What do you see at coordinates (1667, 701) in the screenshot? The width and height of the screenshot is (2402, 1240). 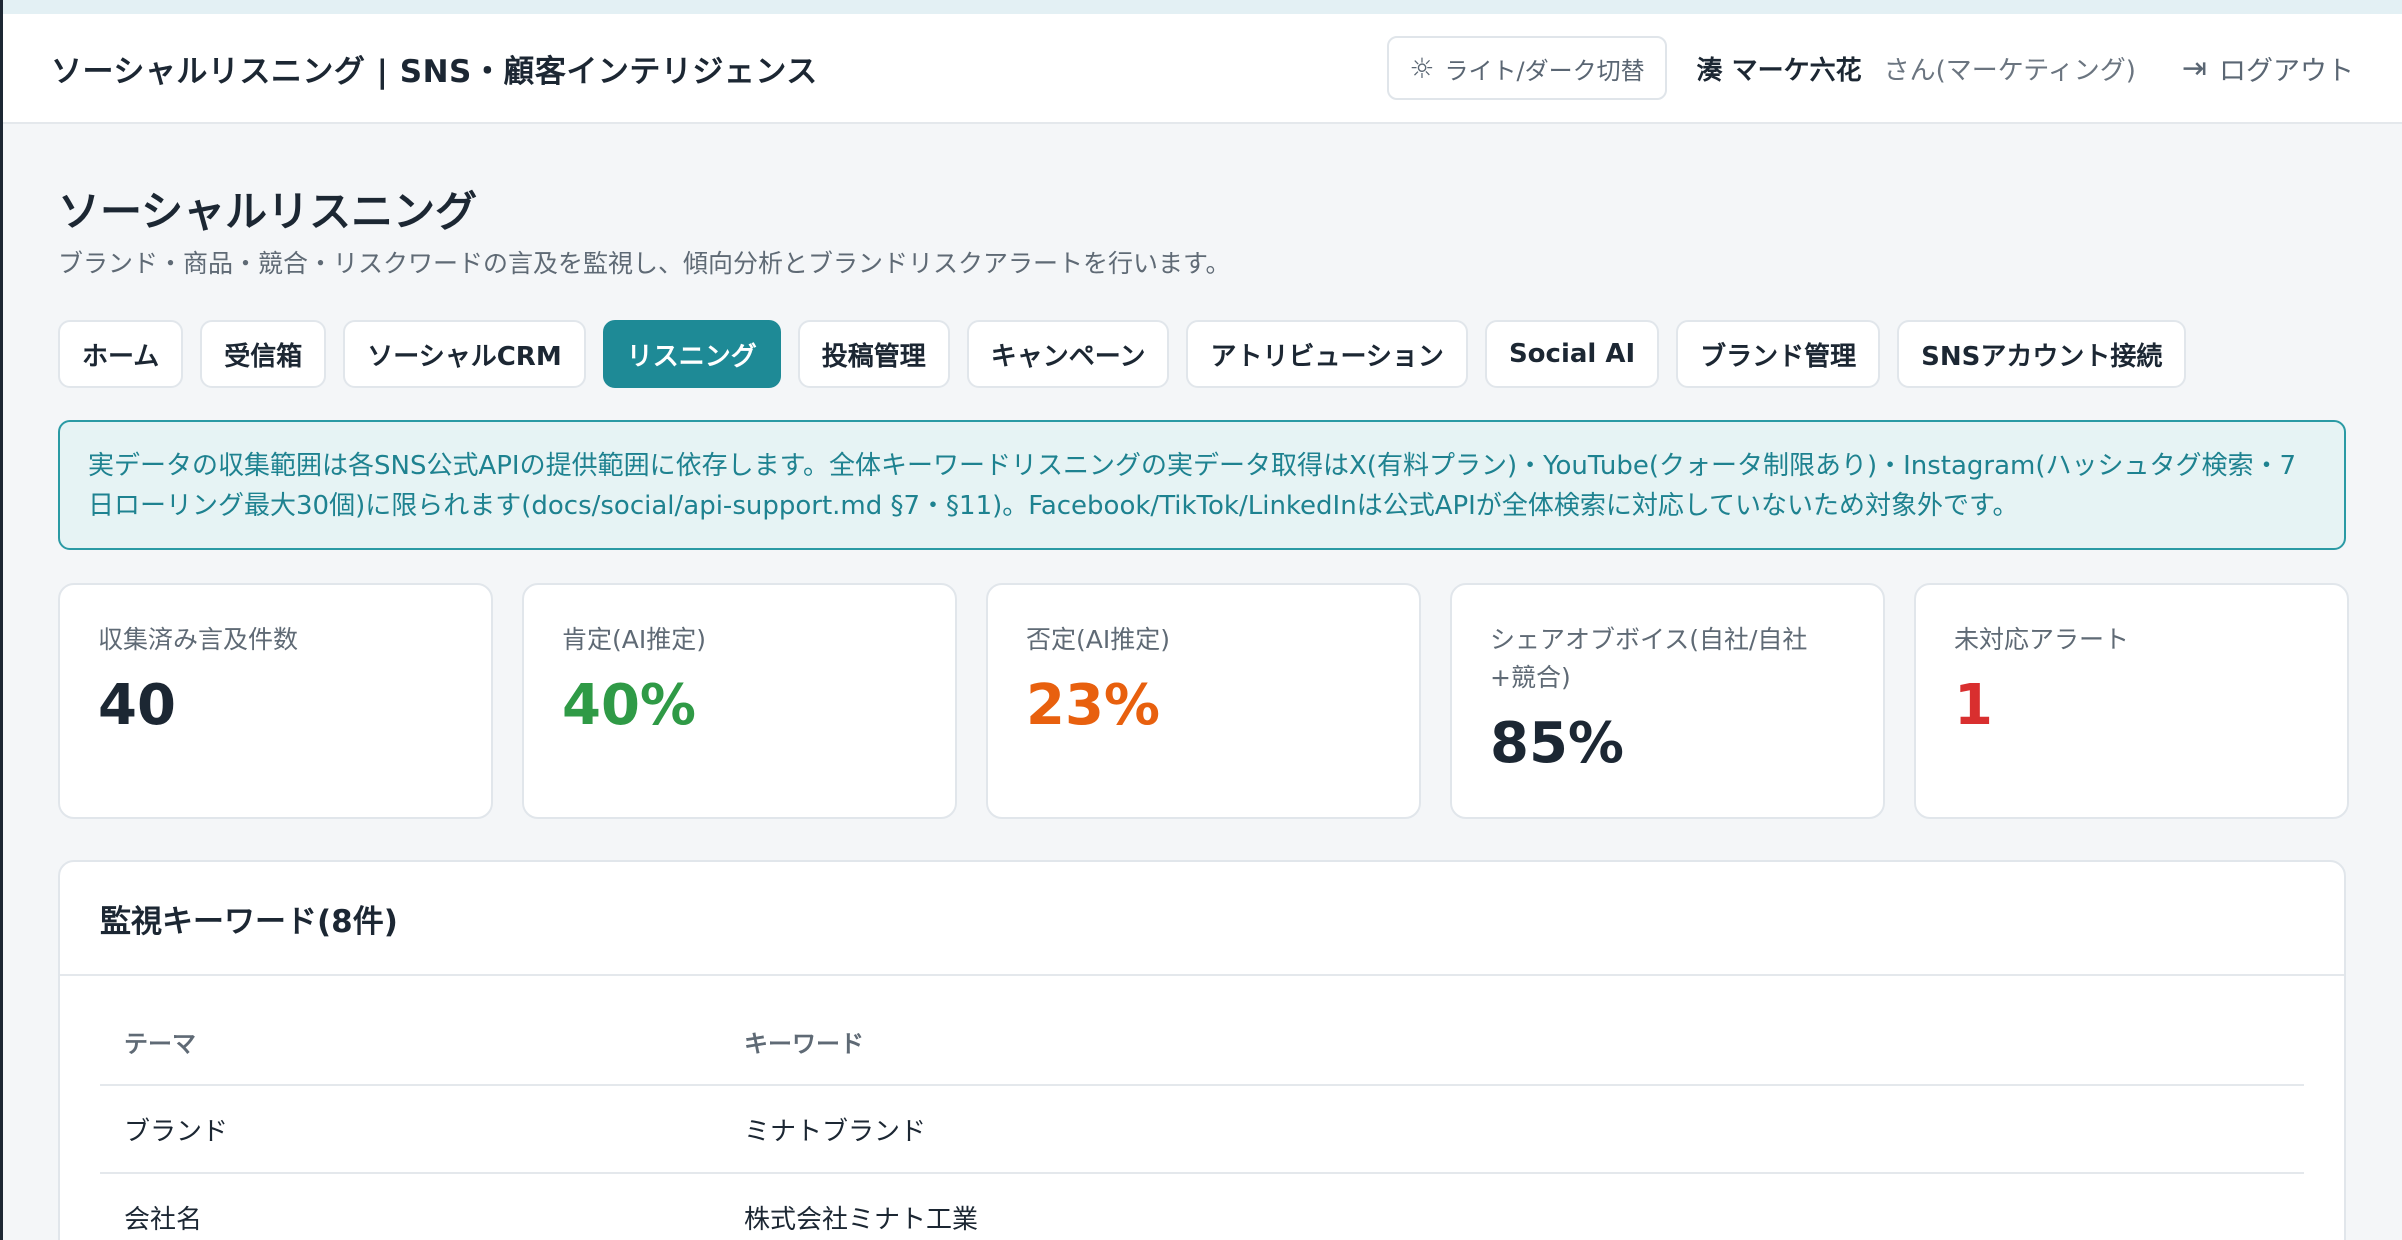 I see `kpi-card-share-of-voice: シェアオブボイス(自社/自社+競合) 85%` at bounding box center [1667, 701].